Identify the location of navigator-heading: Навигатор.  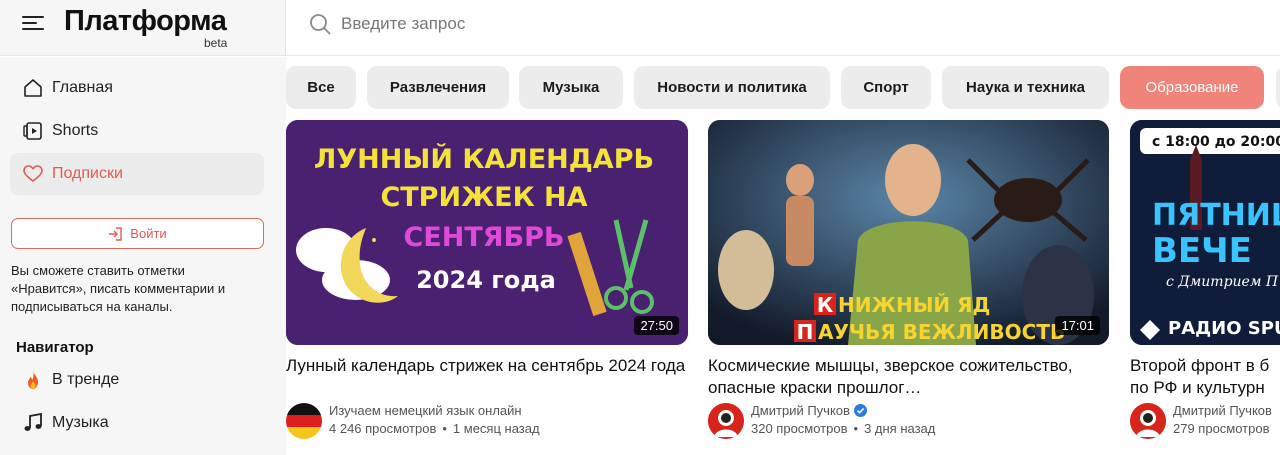
(55, 347).